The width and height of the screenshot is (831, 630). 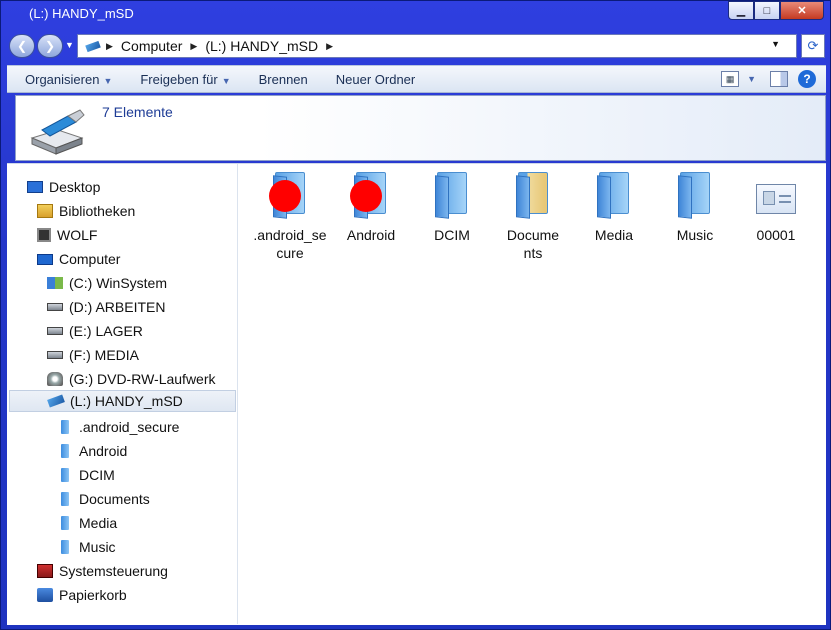 I want to click on nav-label: (F:) MEDIA, so click(x=104, y=355).